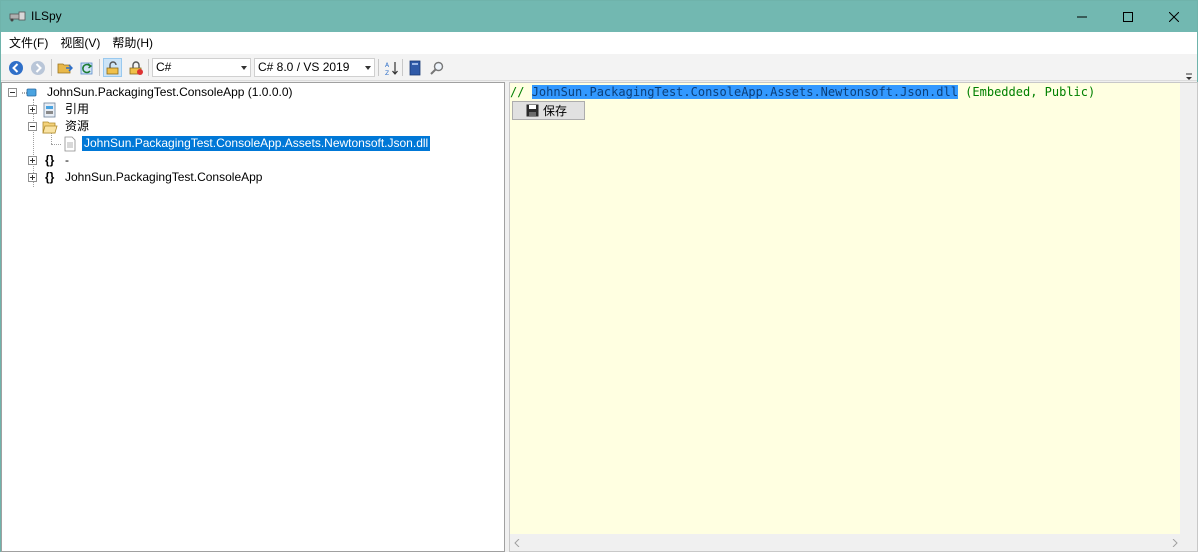 This screenshot has height=552, width=1198. I want to click on maximize-button, so click(1128, 16).